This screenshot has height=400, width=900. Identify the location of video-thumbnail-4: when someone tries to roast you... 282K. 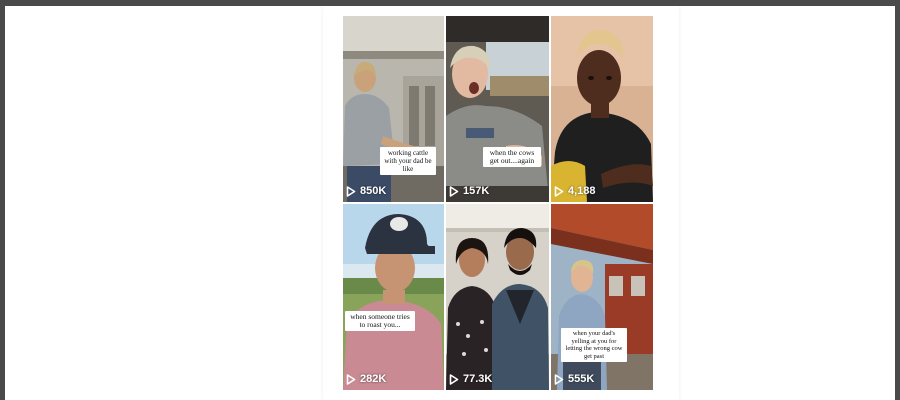
(393, 297).